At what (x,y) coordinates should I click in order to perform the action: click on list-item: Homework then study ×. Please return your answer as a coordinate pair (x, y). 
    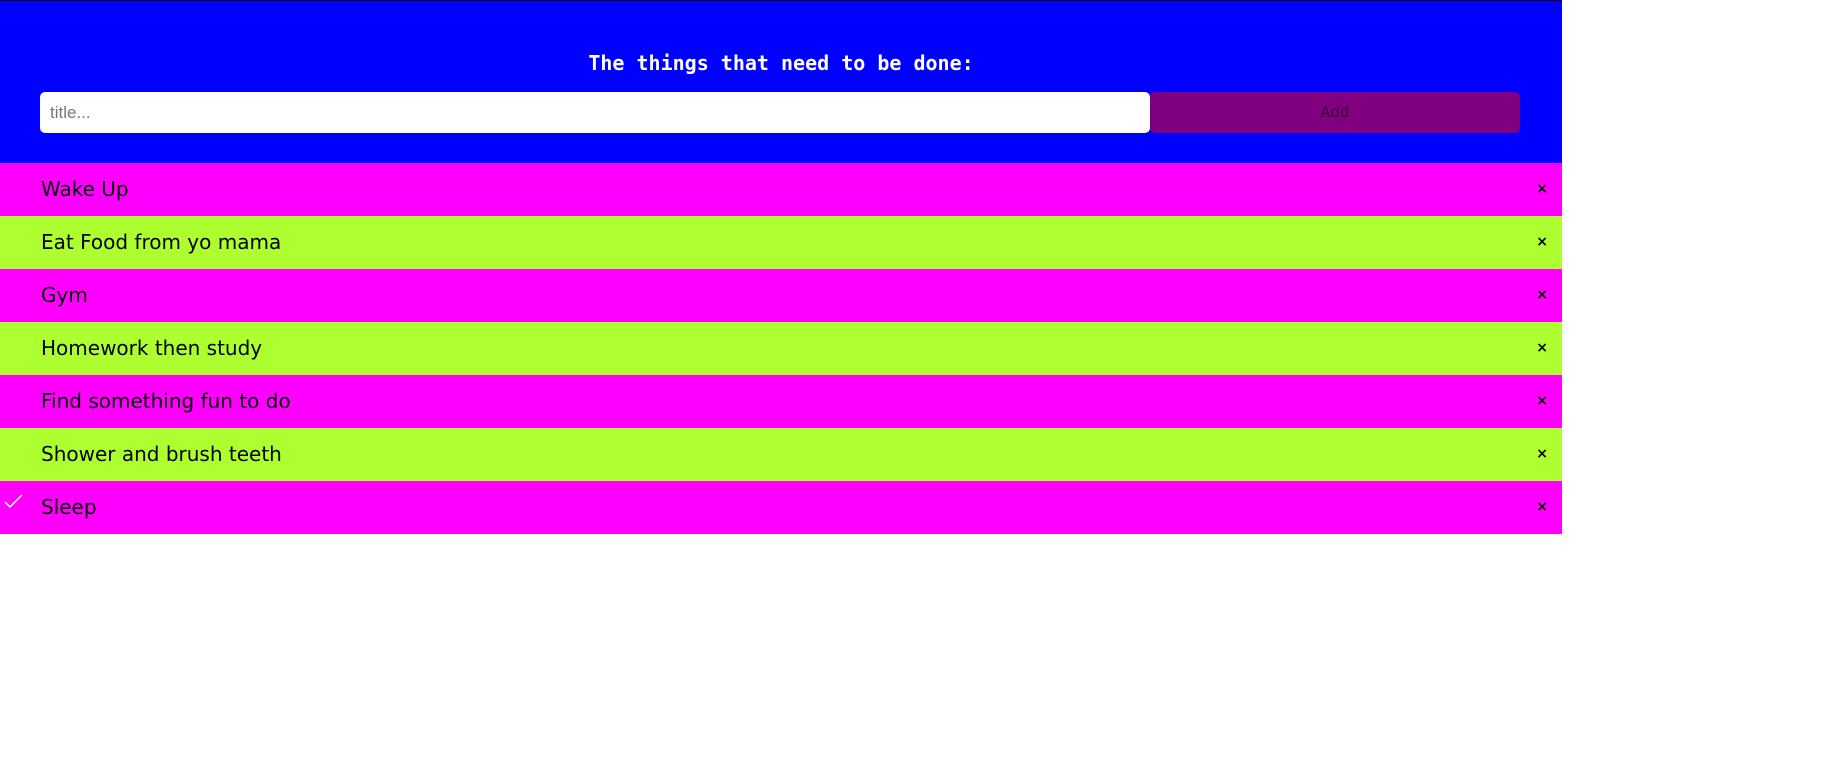
    Looking at the image, I should click on (781, 348).